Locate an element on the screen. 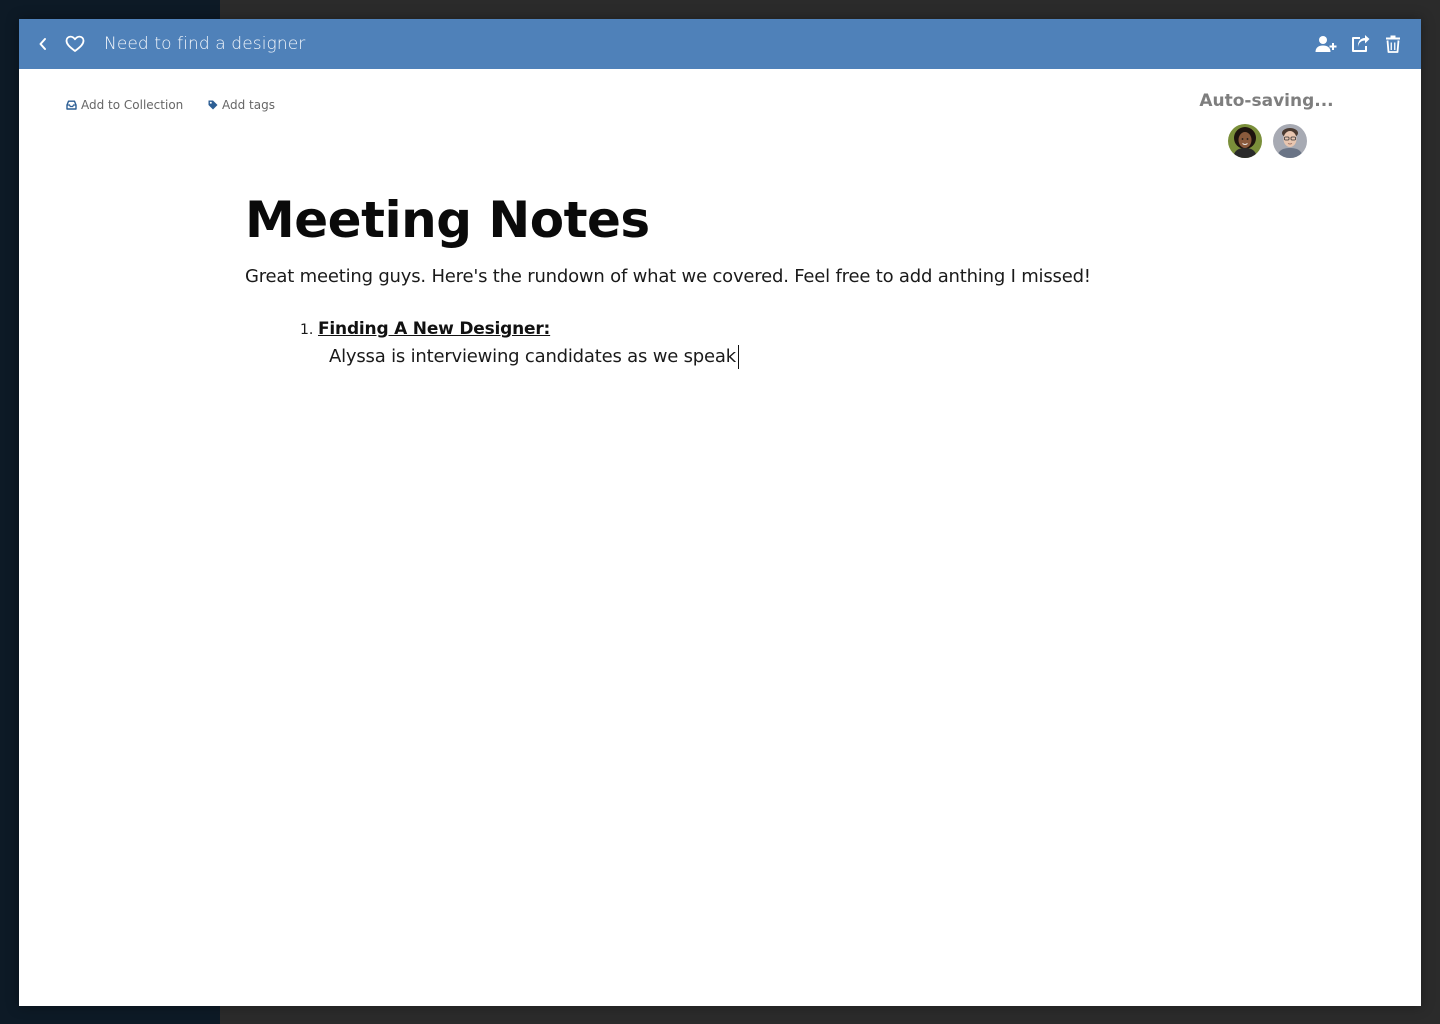 This screenshot has width=1440, height=1024. add-tags-link: Add tags is located at coordinates (241, 105).